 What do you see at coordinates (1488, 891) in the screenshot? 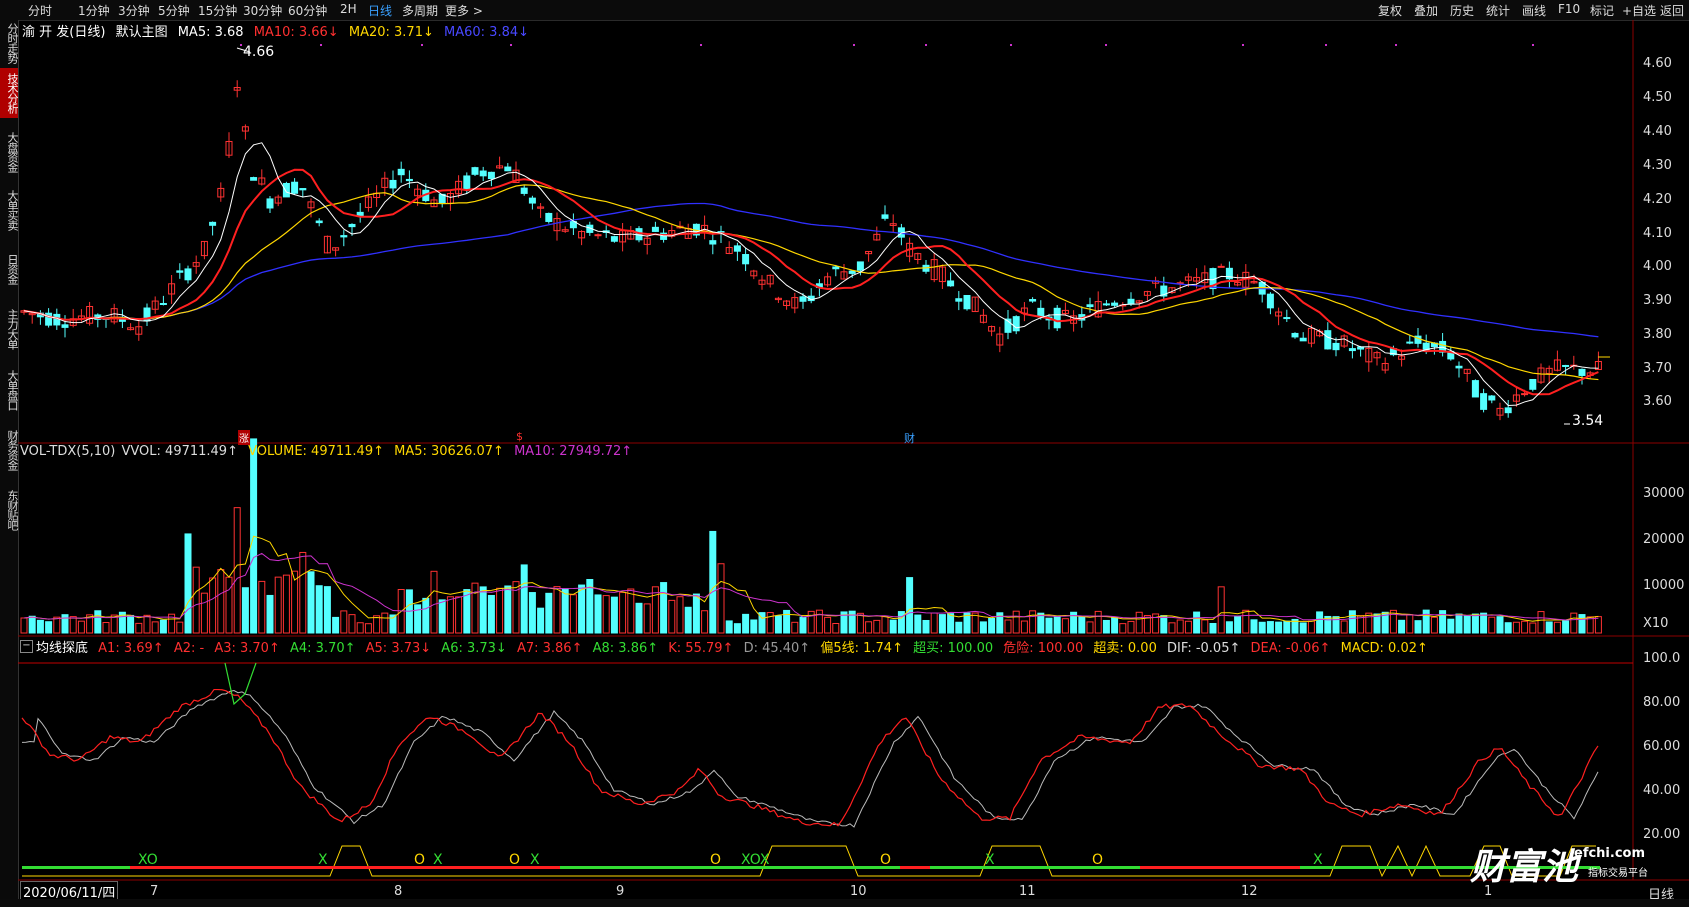
I see `month-label: 1` at bounding box center [1488, 891].